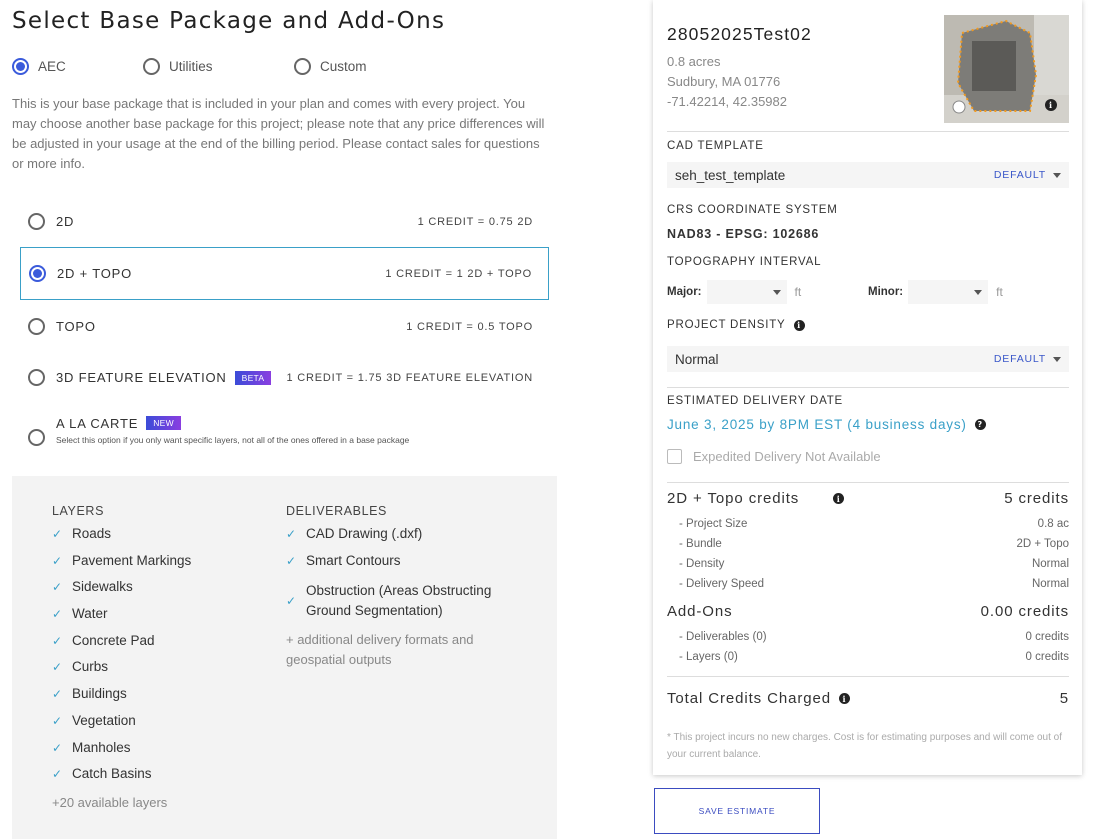  What do you see at coordinates (787, 456) in the screenshot?
I see `checkbox-label: Expedited Delivery Not Available` at bounding box center [787, 456].